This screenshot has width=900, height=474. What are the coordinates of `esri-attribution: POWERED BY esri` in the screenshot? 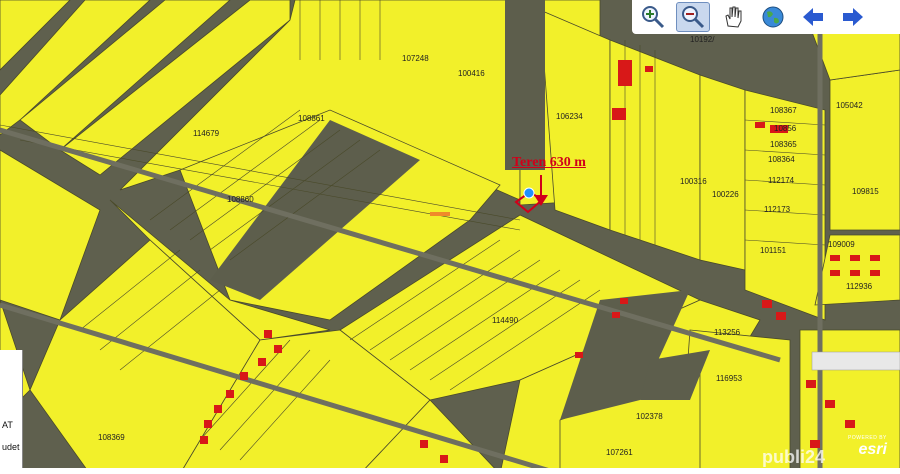 It's located at (867, 447).